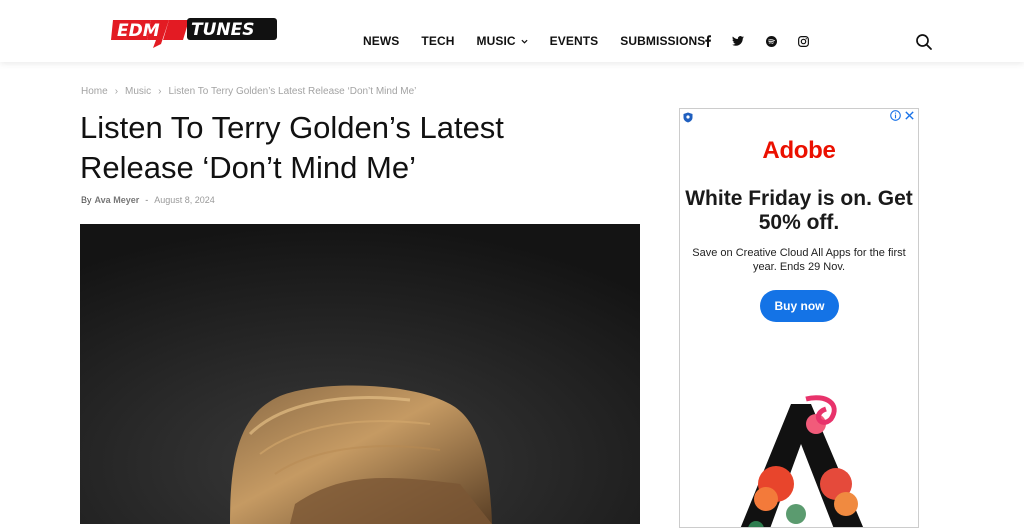  I want to click on nav-submissions: SUBMISSIONS, so click(662, 41).